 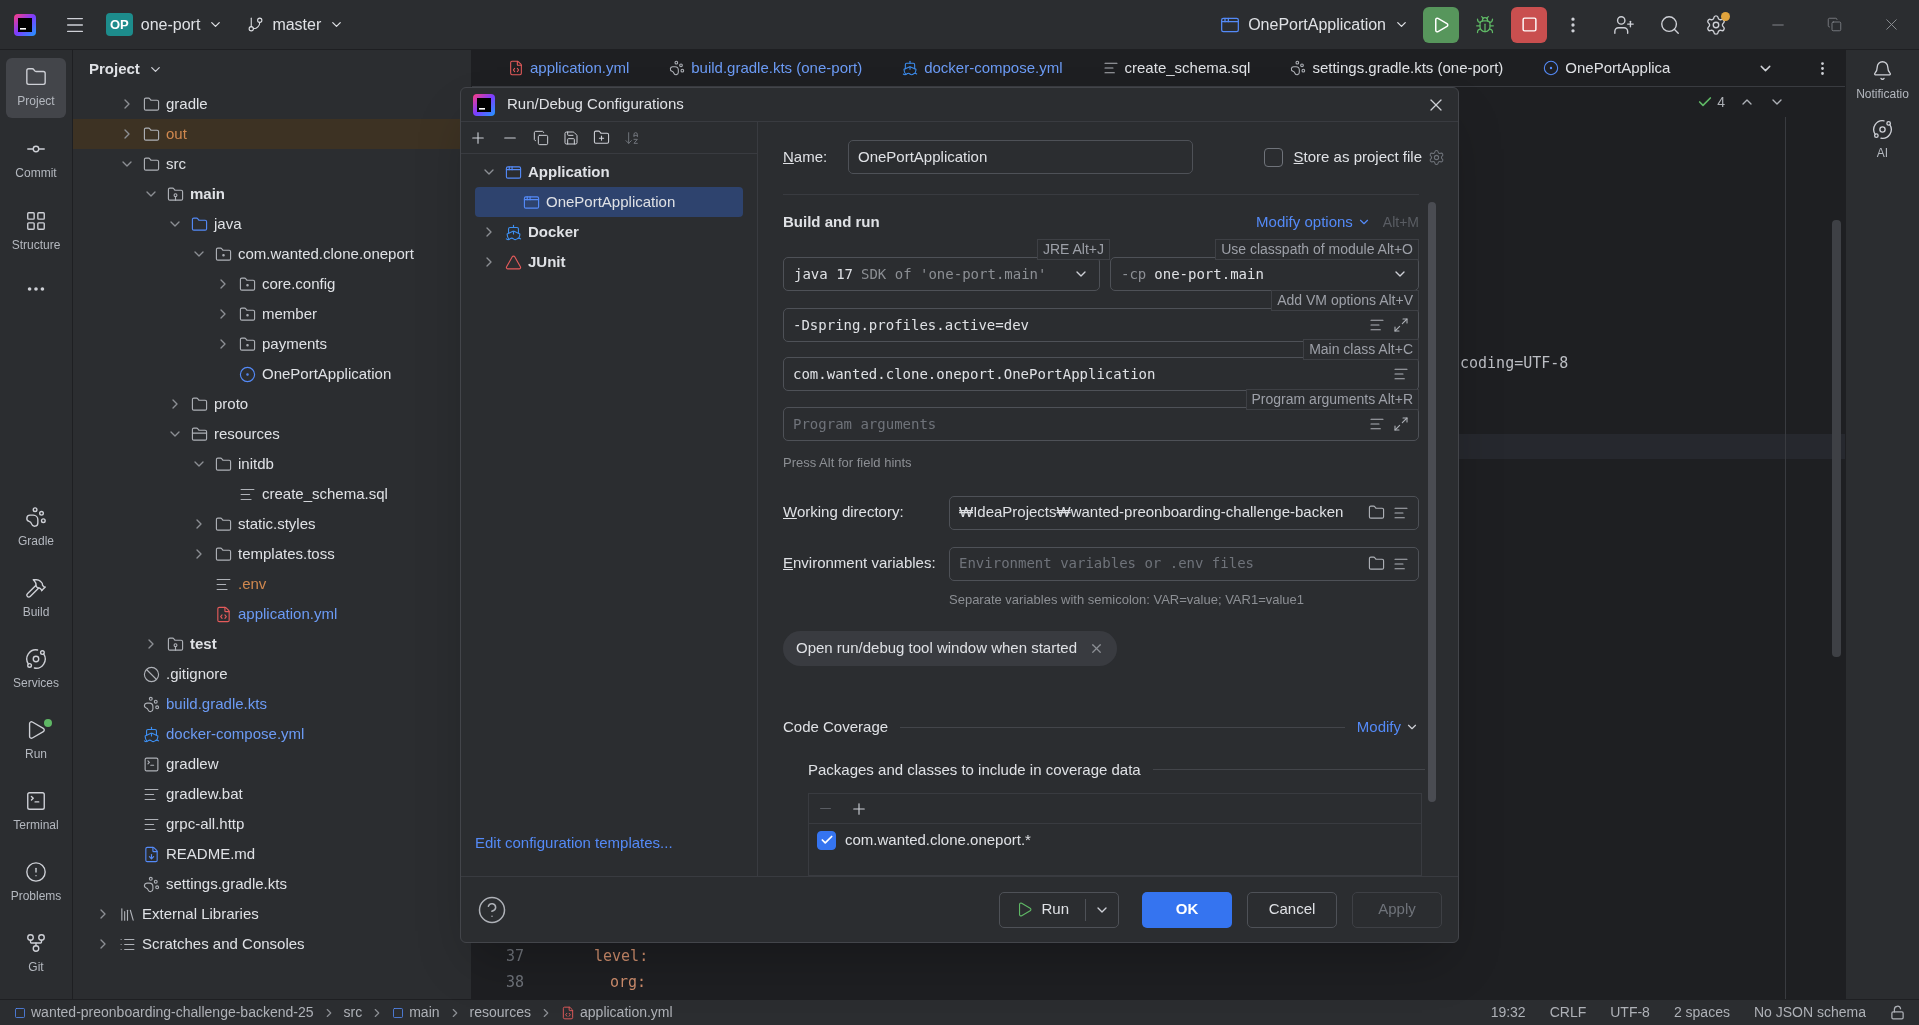 What do you see at coordinates (632, 137) in the screenshot?
I see `sort-icon` at bounding box center [632, 137].